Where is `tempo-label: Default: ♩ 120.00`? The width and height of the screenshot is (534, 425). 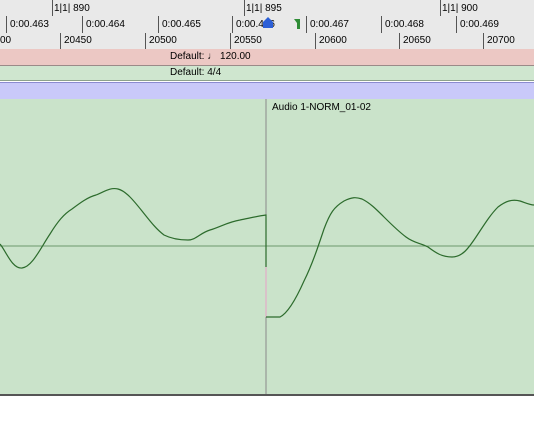
tempo-label: Default: ♩ 120.00 is located at coordinates (210, 56).